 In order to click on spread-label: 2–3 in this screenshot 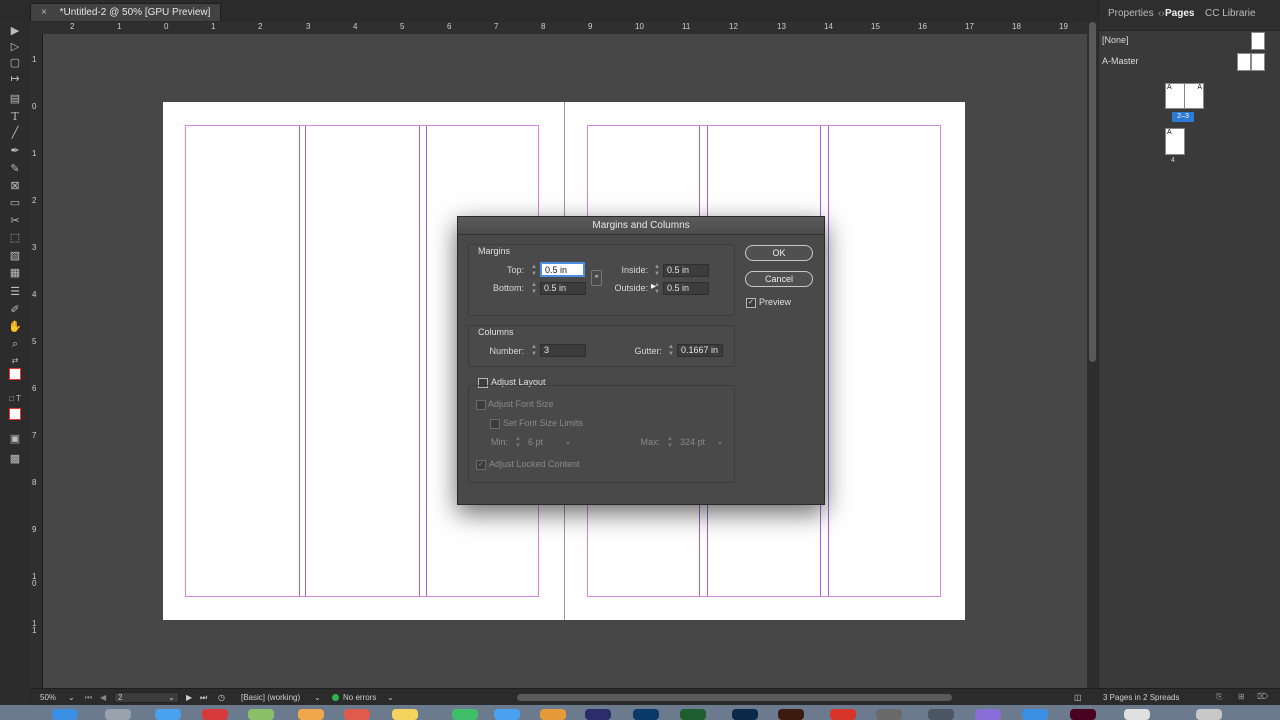, I will do `click(1183, 117)`.